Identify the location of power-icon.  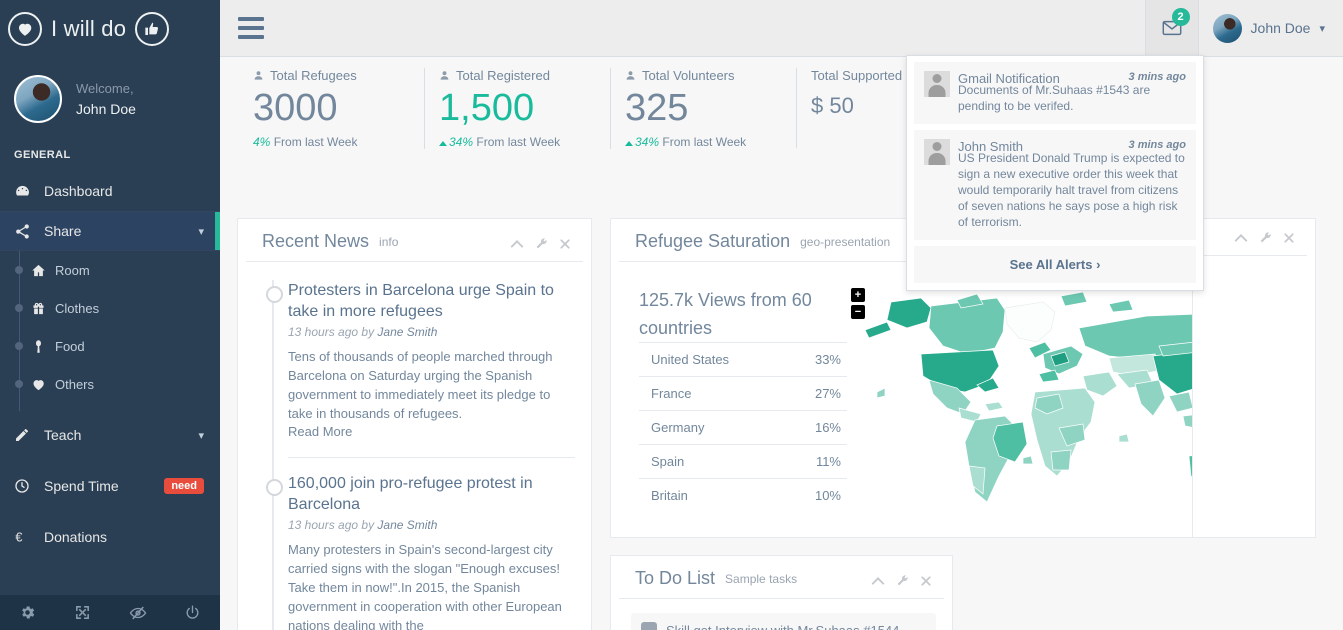
(192, 612).